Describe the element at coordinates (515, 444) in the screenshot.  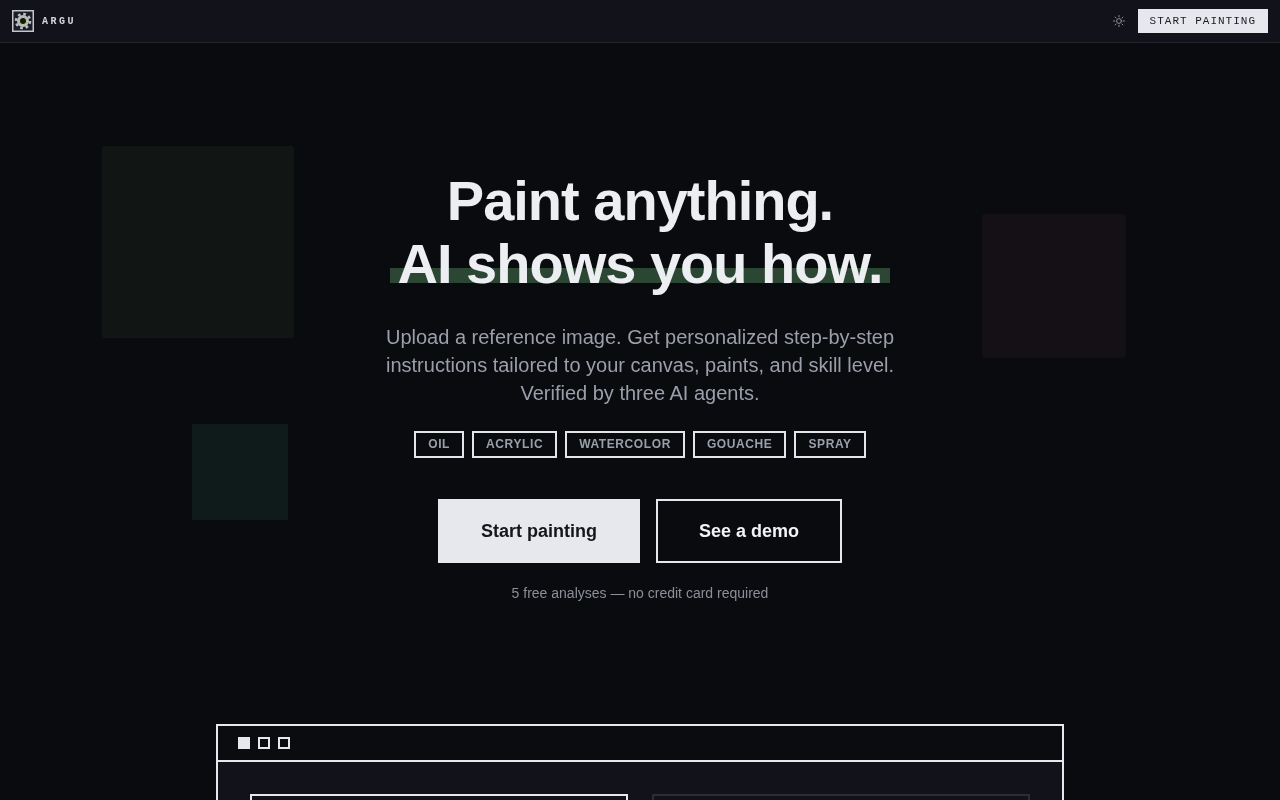
I see `medium-tag: ACRYLIC` at that location.